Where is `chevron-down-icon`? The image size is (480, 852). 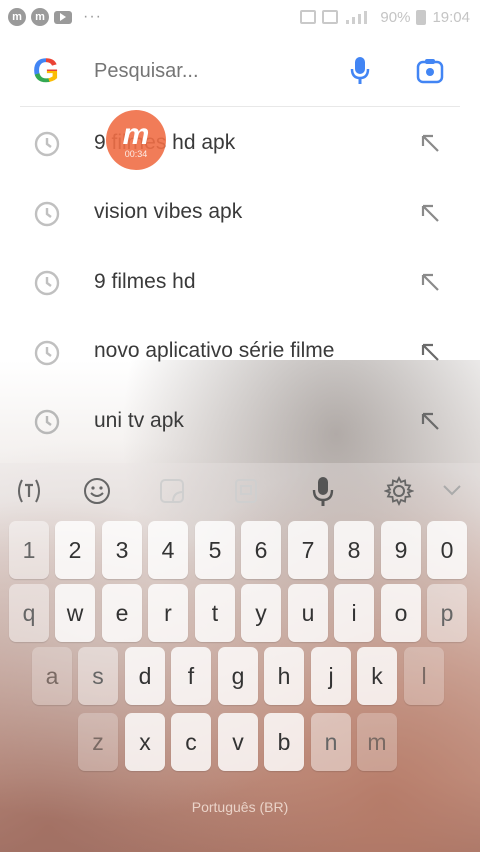 chevron-down-icon is located at coordinates (452, 490).